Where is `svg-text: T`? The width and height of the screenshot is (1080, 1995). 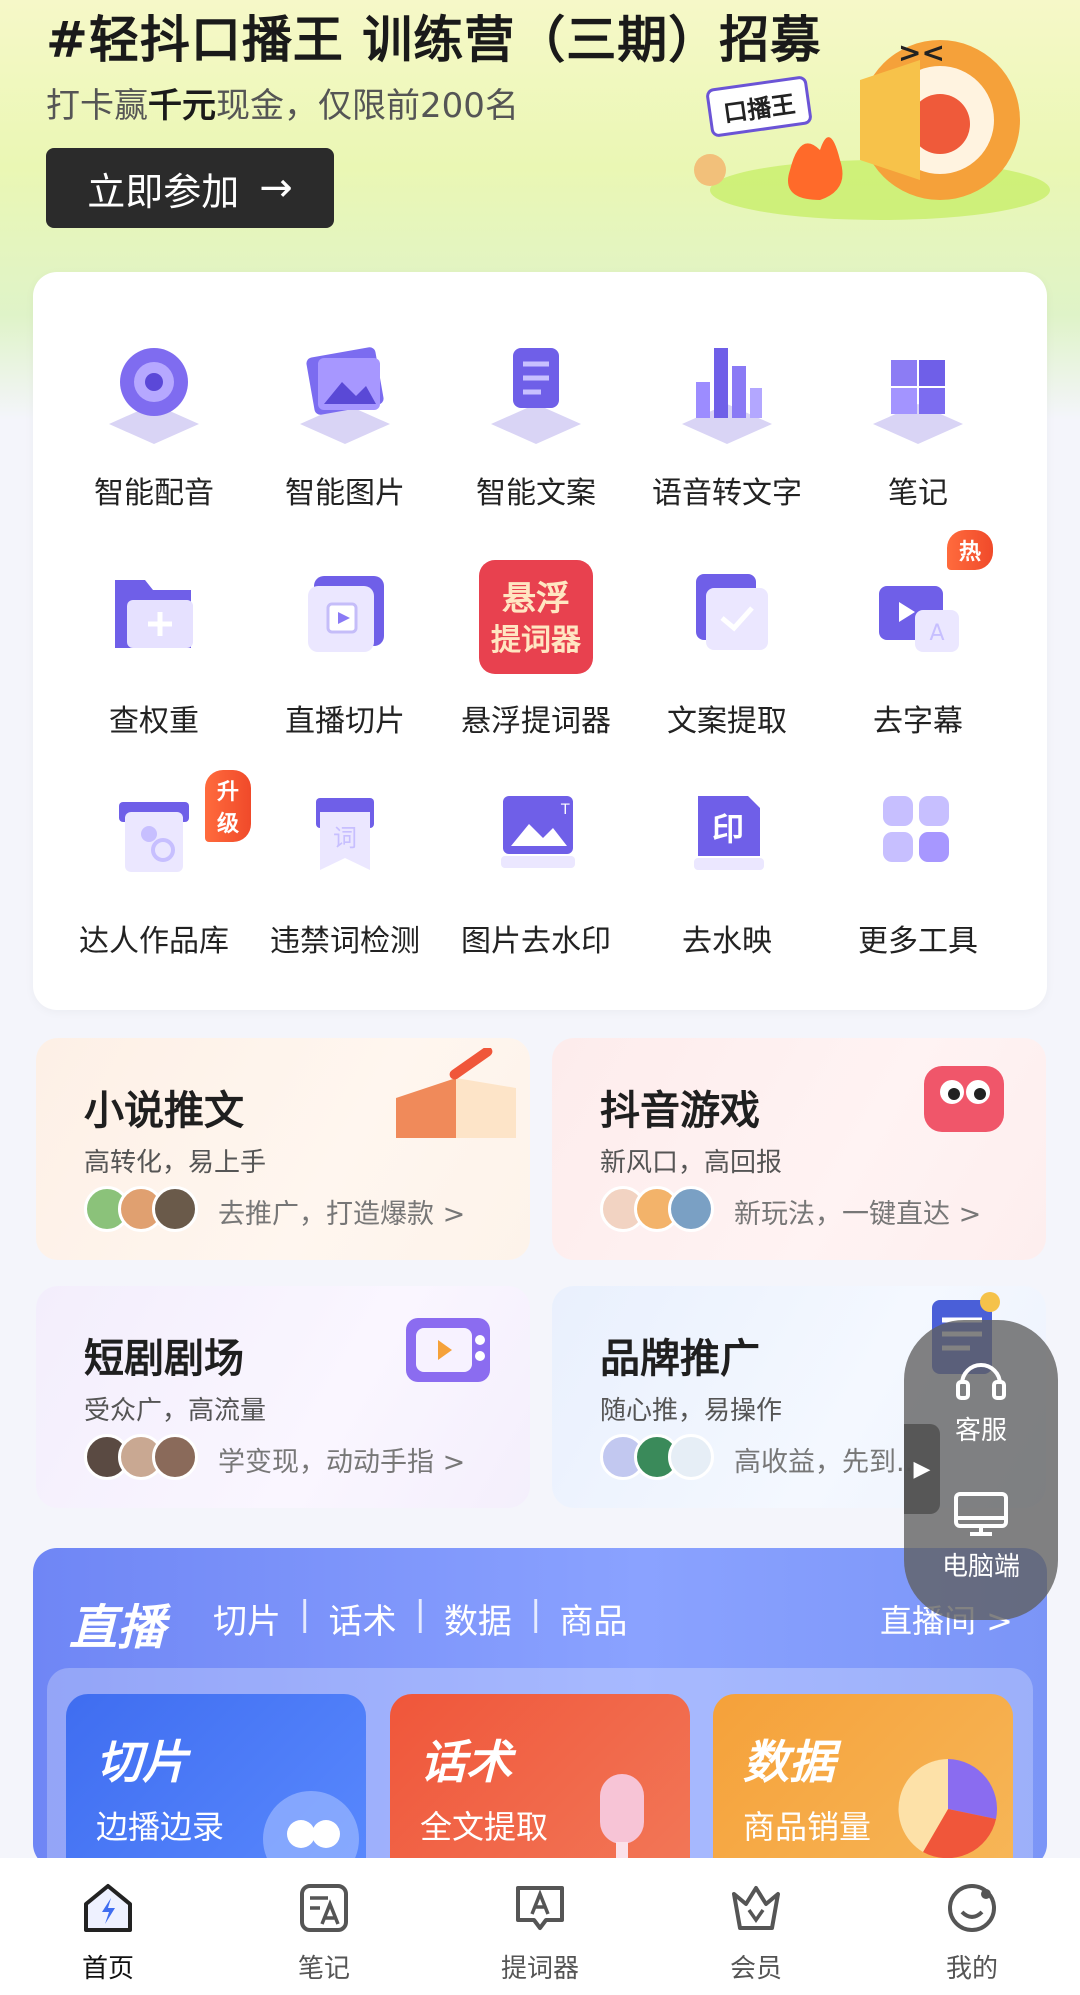
svg-text: T is located at coordinates (565, 810).